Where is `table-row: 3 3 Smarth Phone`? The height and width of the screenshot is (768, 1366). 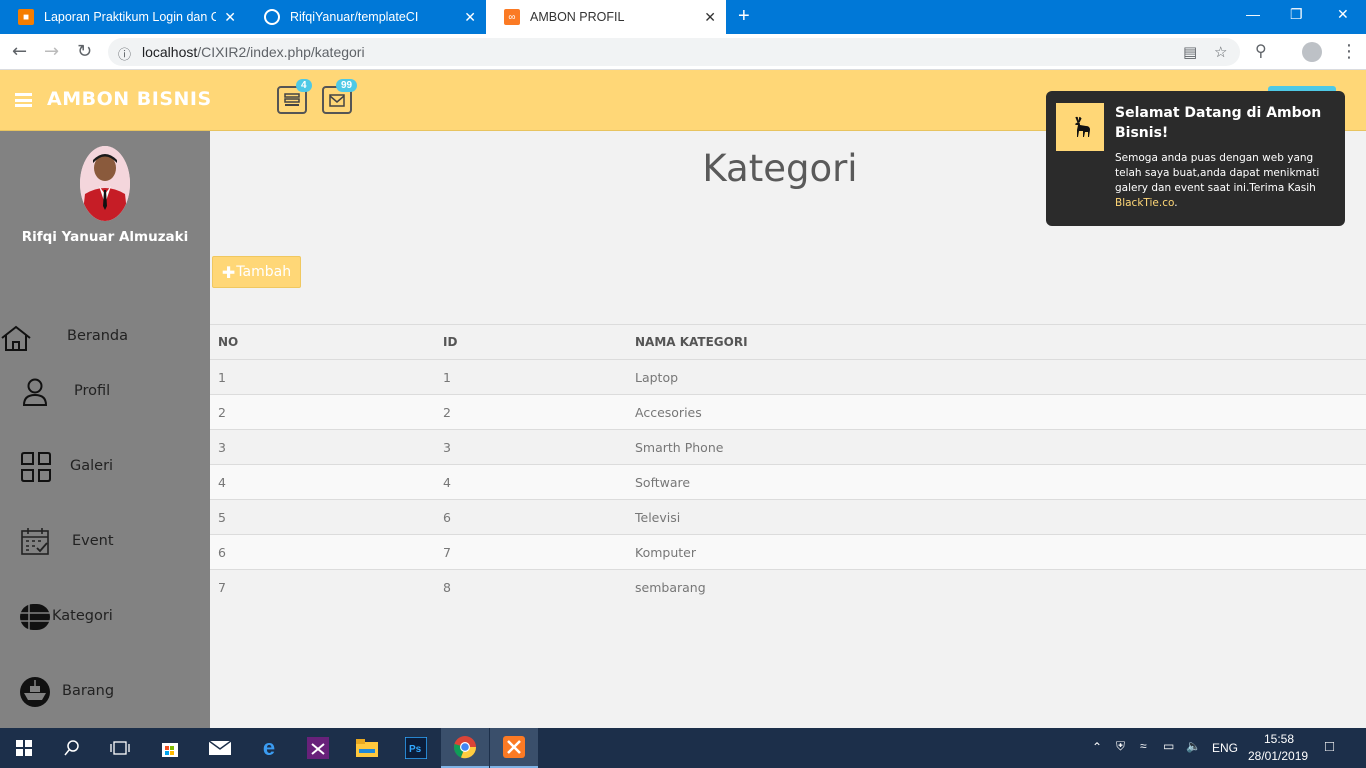
table-row: 3 3 Smarth Phone is located at coordinates (788, 446).